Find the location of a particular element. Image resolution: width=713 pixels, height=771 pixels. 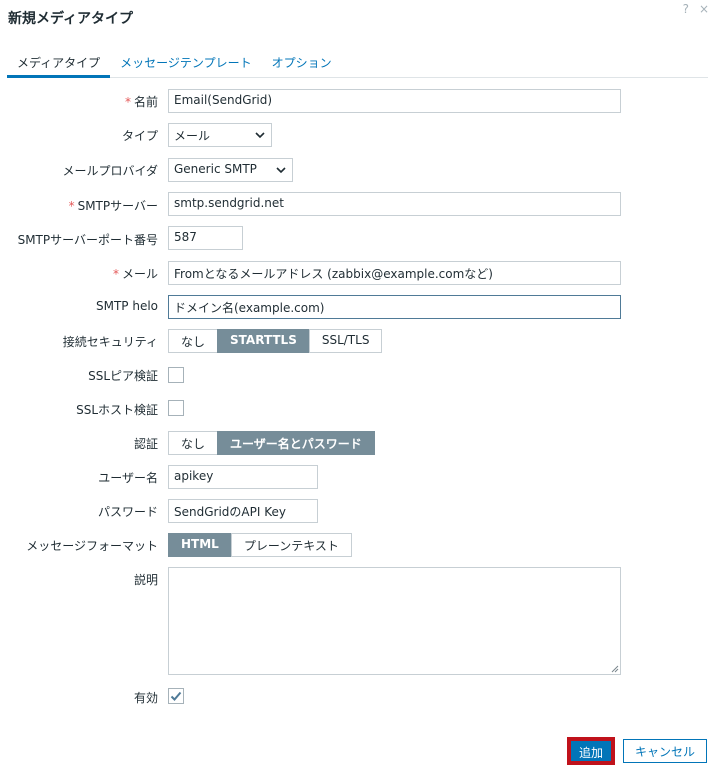

smtp-port-input: 587 is located at coordinates (205, 238).